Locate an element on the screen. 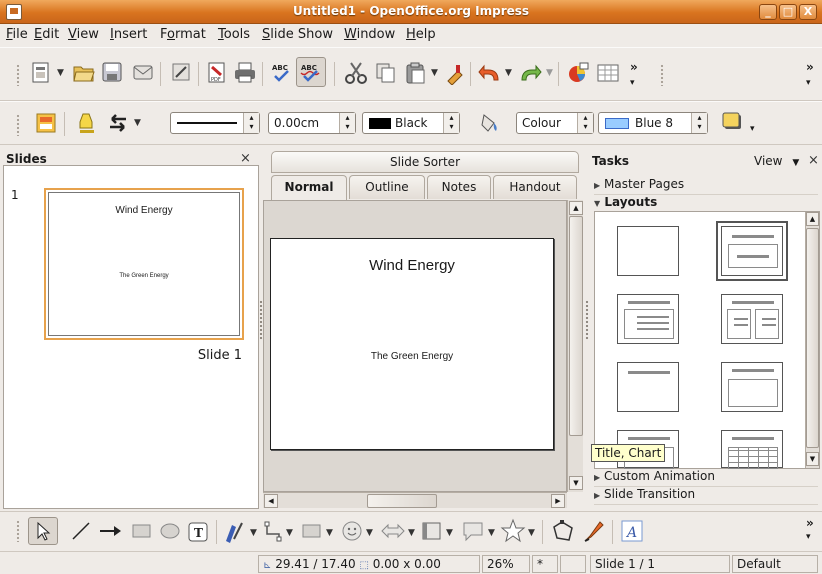 The image size is (822, 574). glue-points-icon is located at coordinates (594, 531).